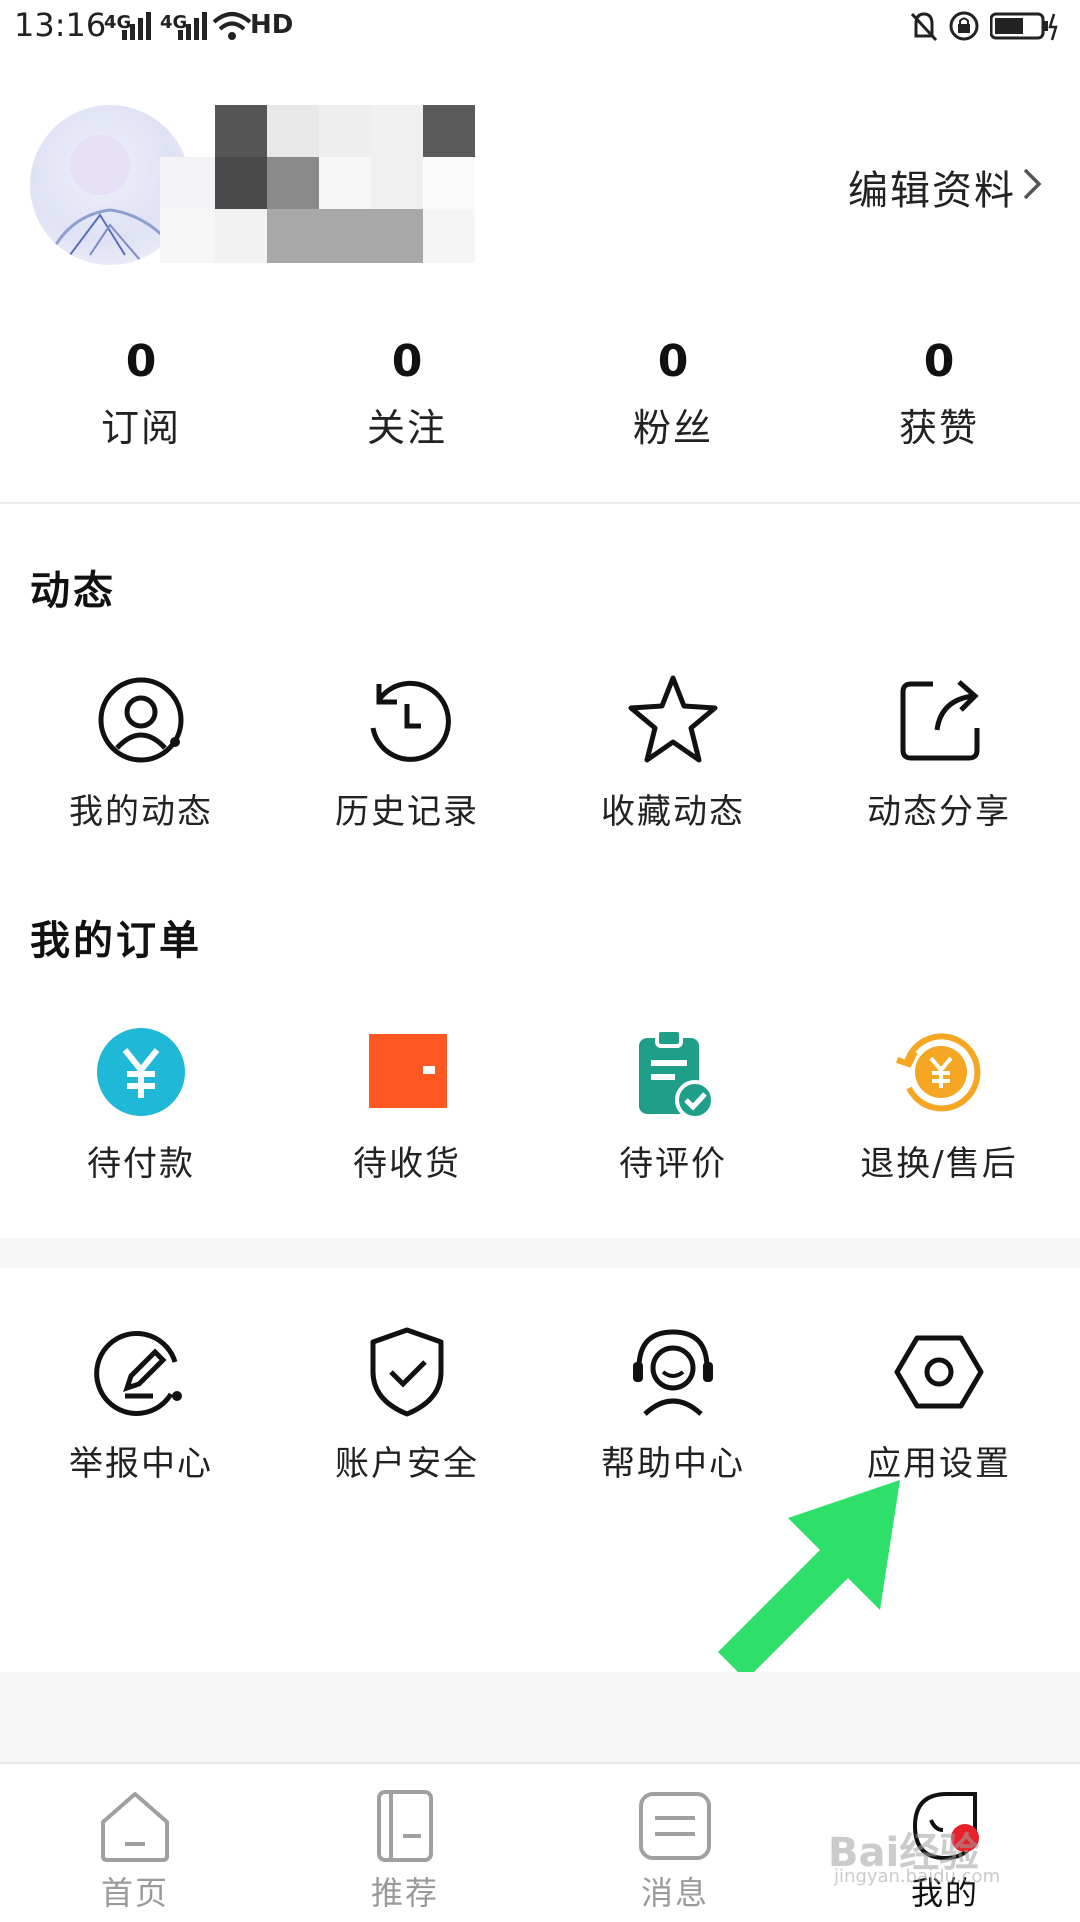 The width and height of the screenshot is (1080, 1922). What do you see at coordinates (675, 1826) in the screenshot?
I see `message-icon` at bounding box center [675, 1826].